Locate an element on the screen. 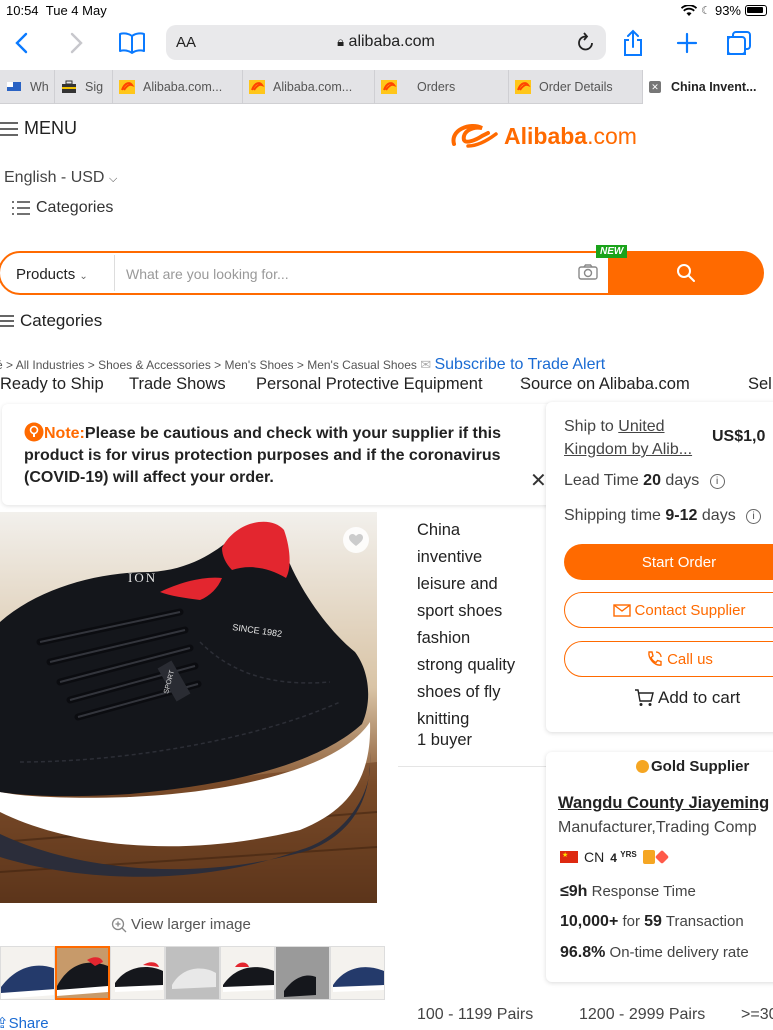 The image size is (773, 1030). nav-link-ppe: Personal Protective Equipment is located at coordinates (369, 384).